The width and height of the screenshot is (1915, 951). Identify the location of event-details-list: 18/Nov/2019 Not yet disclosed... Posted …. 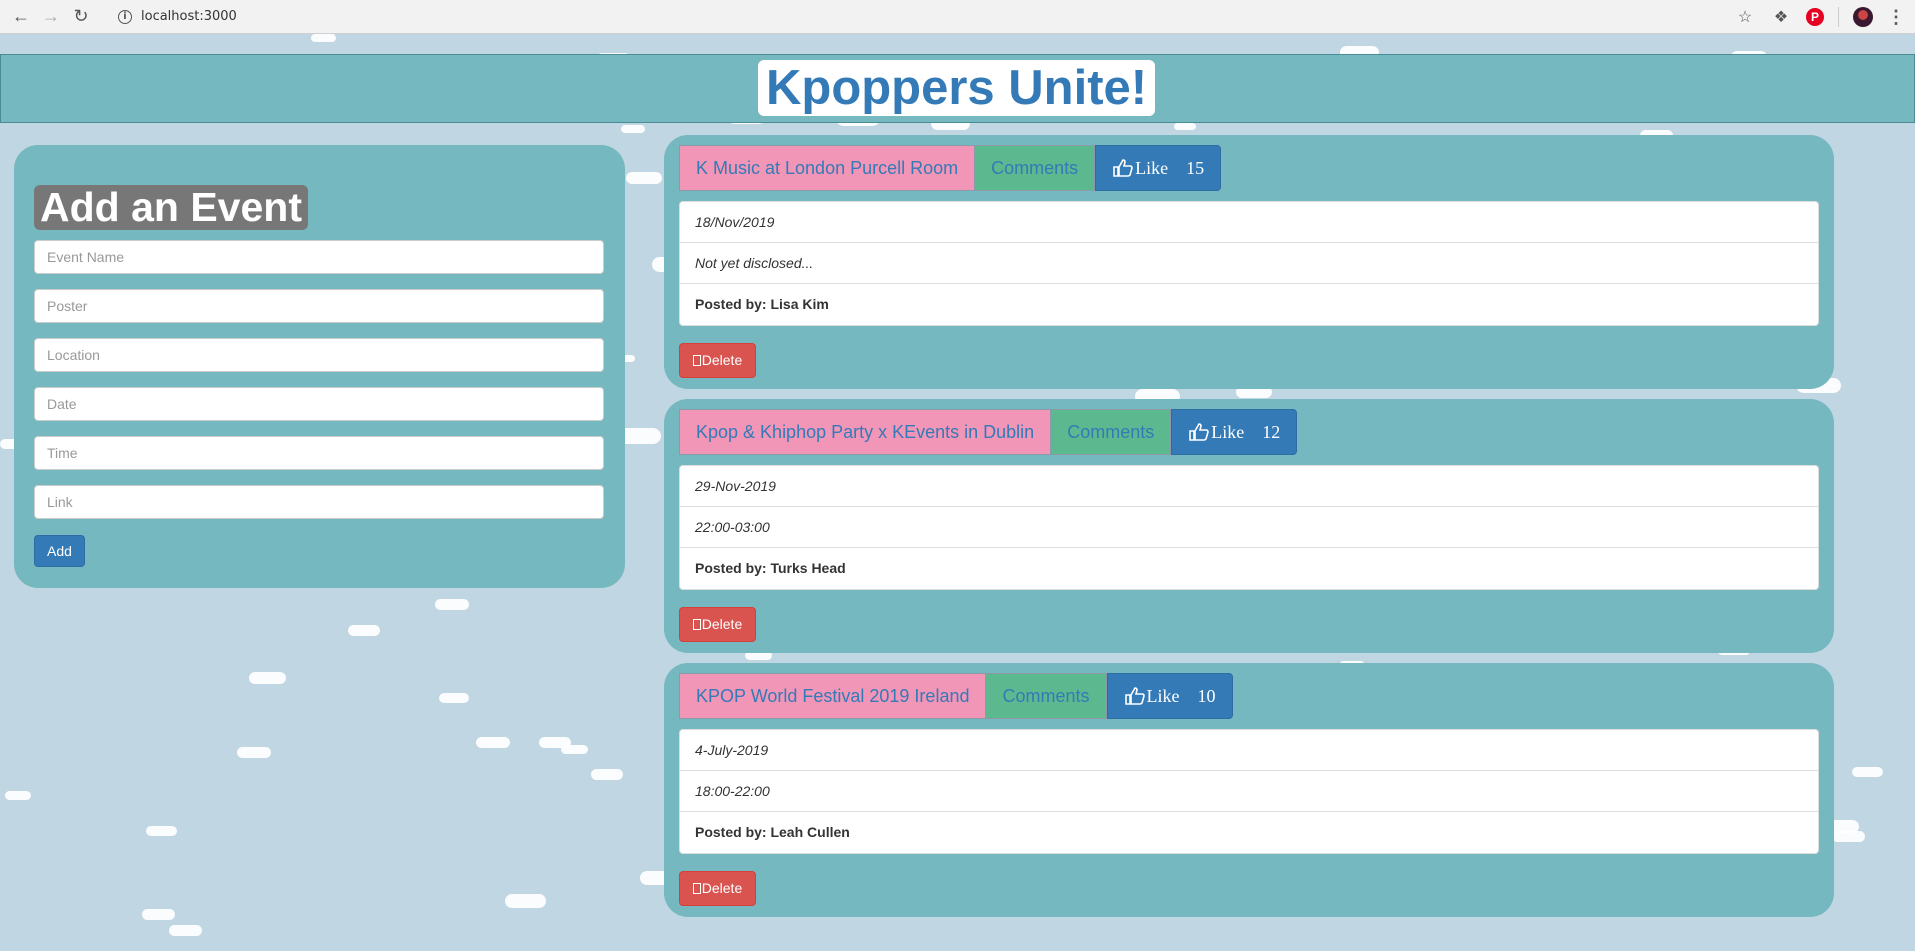
(1249, 263).